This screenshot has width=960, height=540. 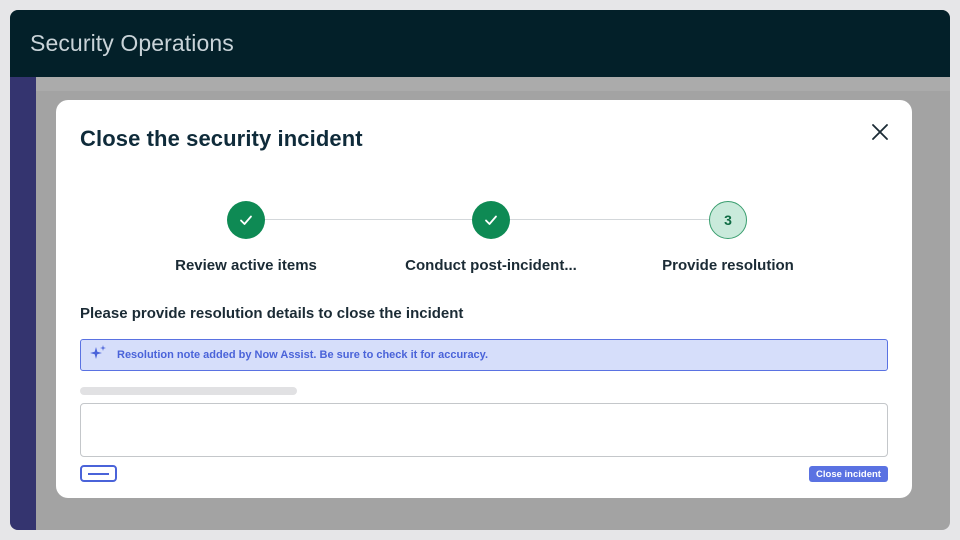 What do you see at coordinates (484, 430) in the screenshot?
I see `resolution-notes-input` at bounding box center [484, 430].